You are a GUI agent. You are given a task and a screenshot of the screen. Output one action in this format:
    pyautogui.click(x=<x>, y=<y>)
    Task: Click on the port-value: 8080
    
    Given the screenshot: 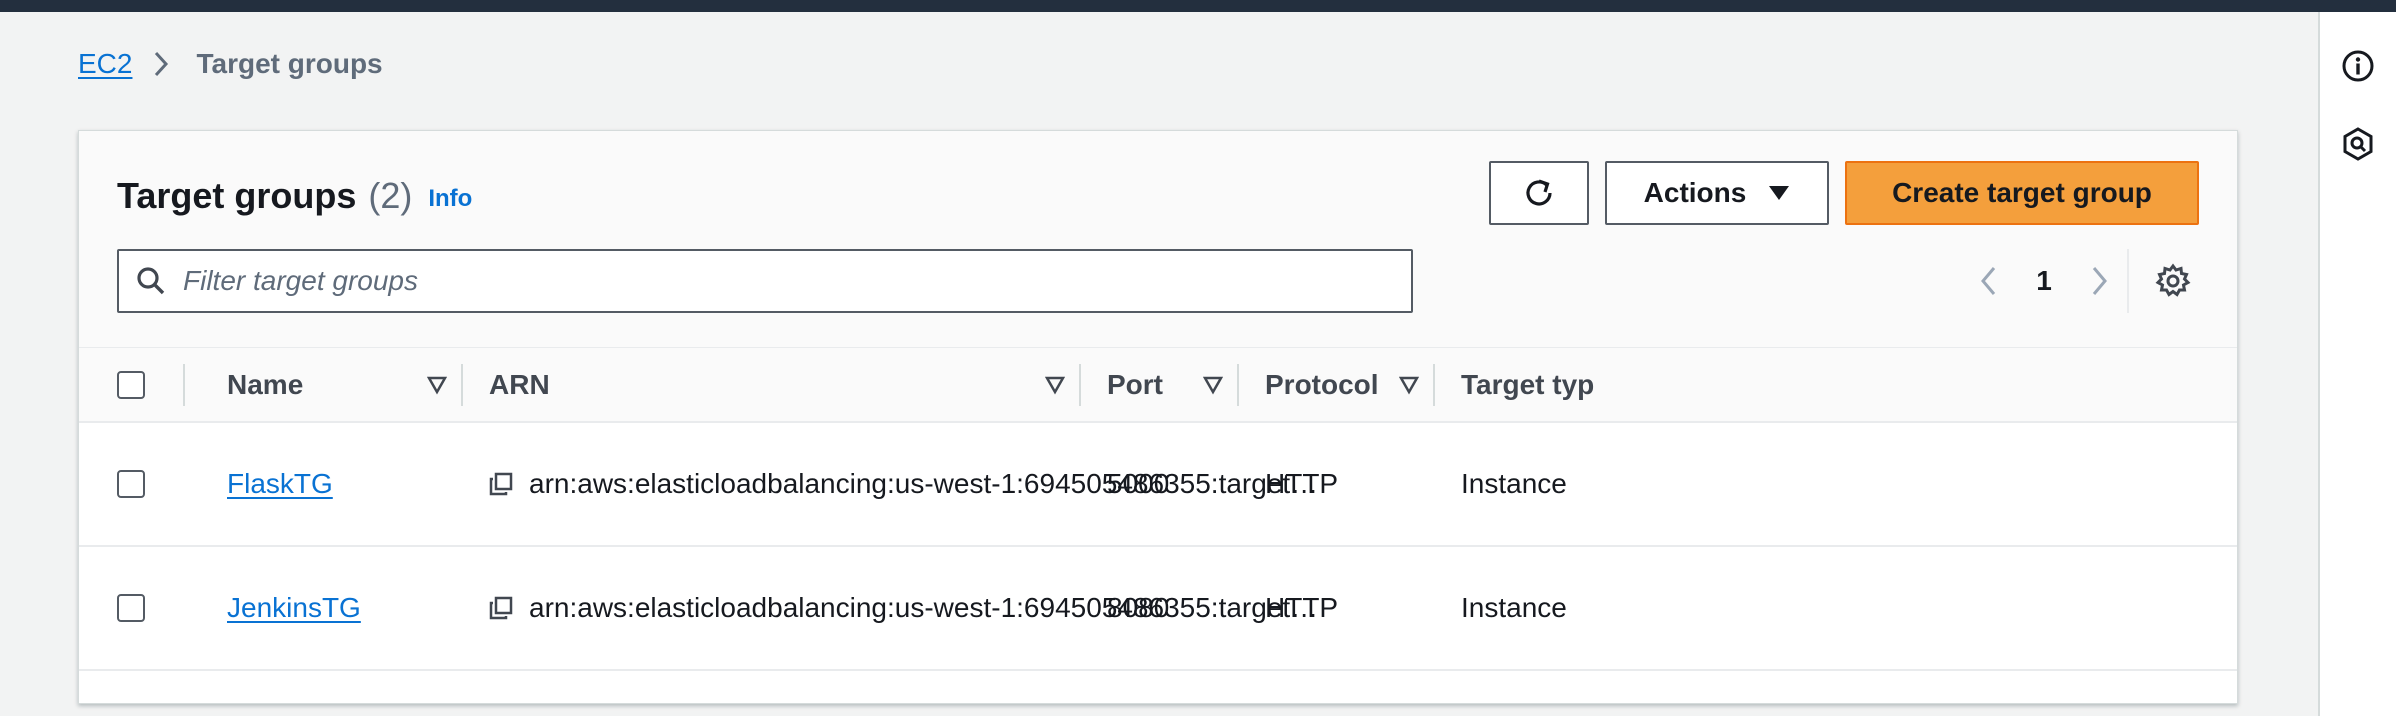 What is the action you would take?
    pyautogui.click(x=1138, y=607)
    